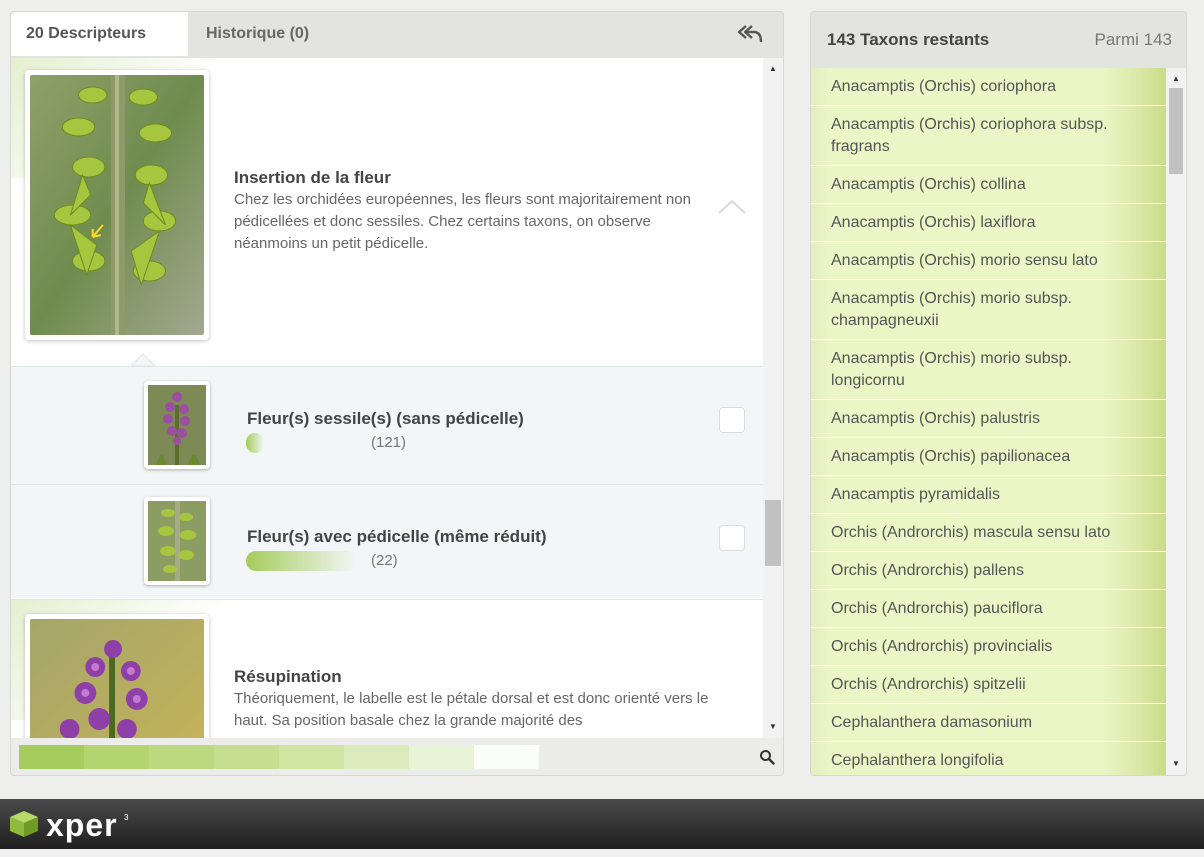 This screenshot has width=1204, height=857. I want to click on state-count: (22), so click(384, 560).